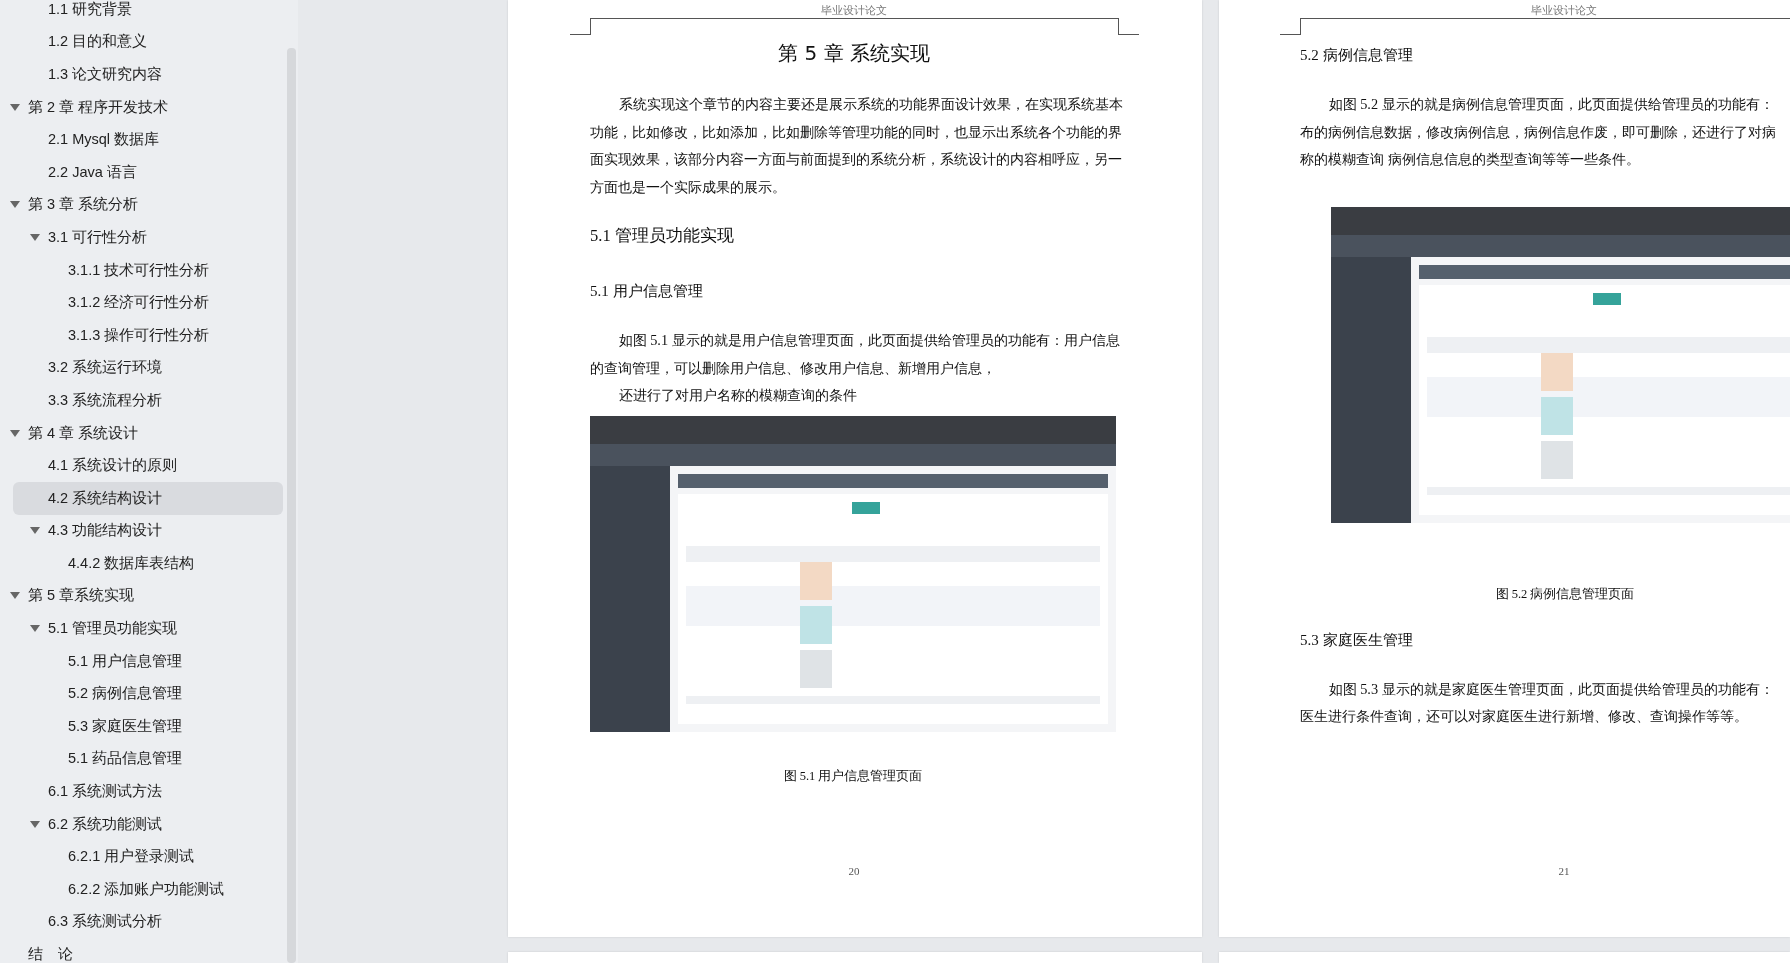 Image resolution: width=1790 pixels, height=963 pixels. Describe the element at coordinates (853, 775) in the screenshot. I see `figure-caption: 图 5.1 用户信息管理页面` at that location.